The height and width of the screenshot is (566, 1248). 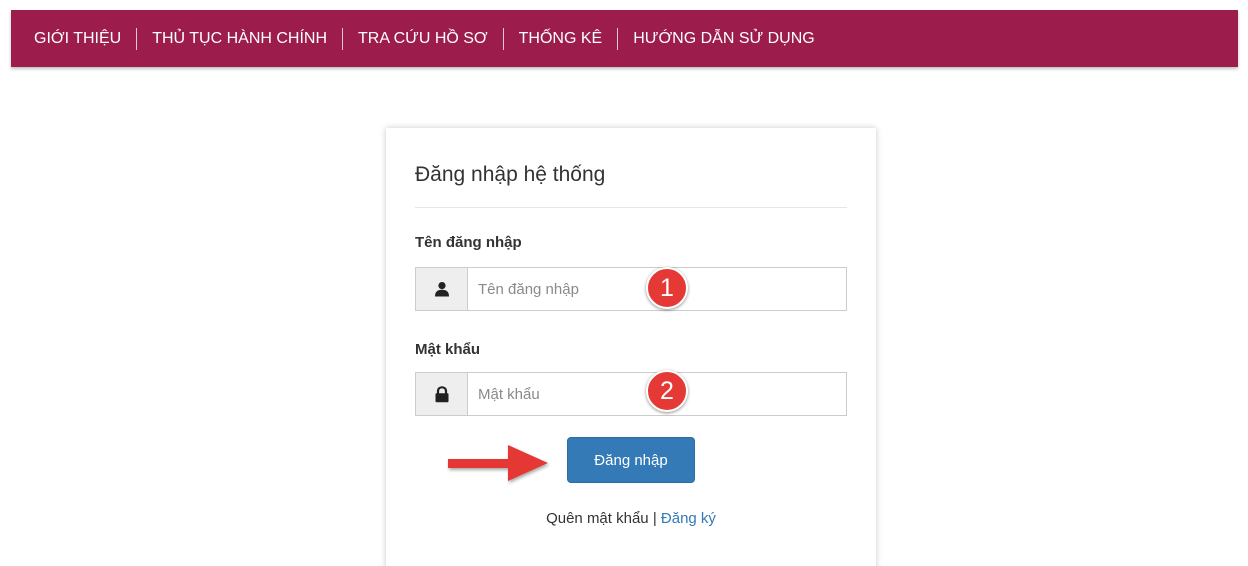 What do you see at coordinates (631, 460) in the screenshot?
I see `login-button: Đăng nhập` at bounding box center [631, 460].